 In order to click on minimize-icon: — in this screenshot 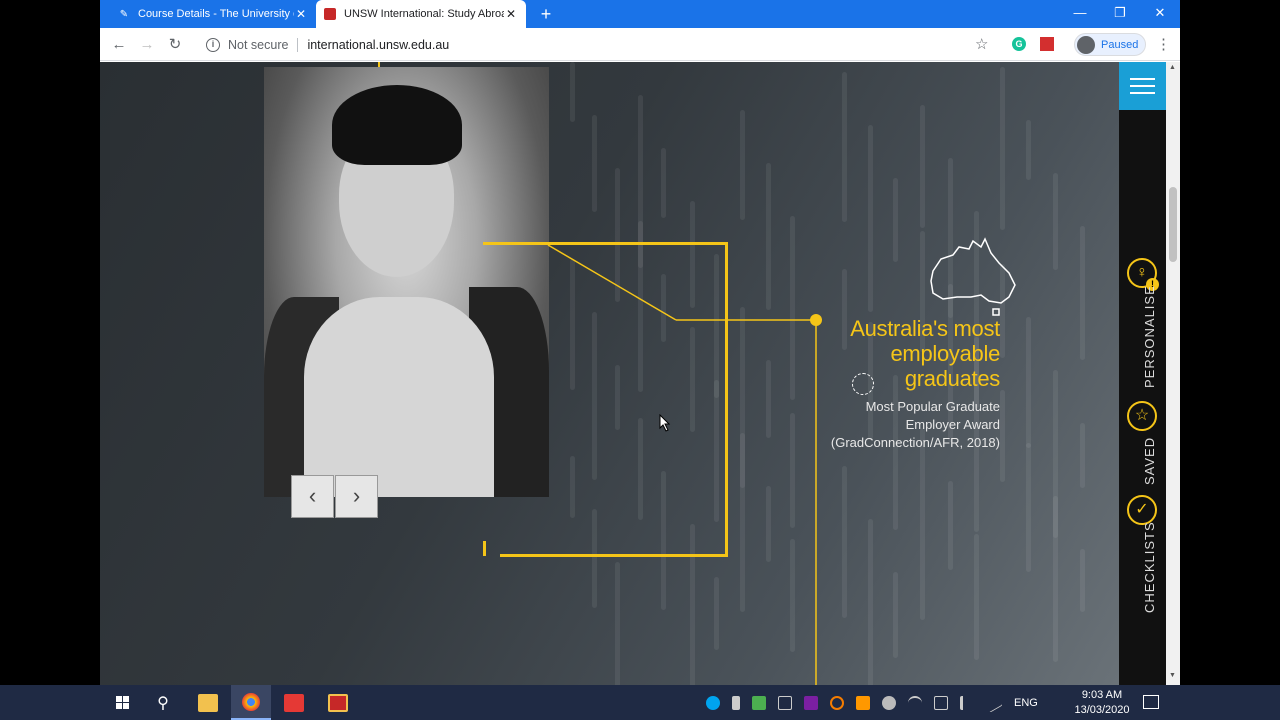, I will do `click(1080, 14)`.